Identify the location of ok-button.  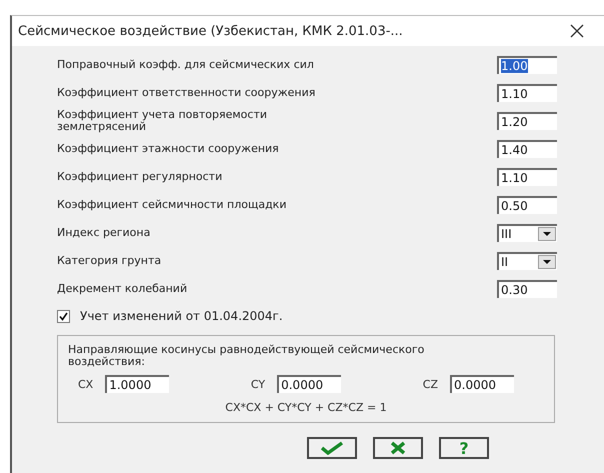
(332, 448).